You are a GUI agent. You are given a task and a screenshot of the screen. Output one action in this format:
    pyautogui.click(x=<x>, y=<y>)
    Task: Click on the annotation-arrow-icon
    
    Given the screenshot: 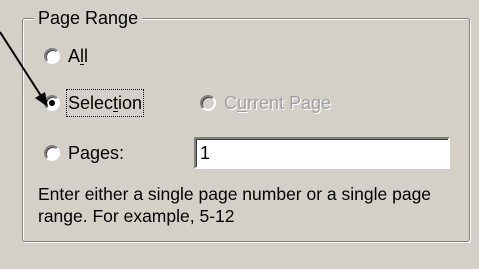 What is the action you would take?
    pyautogui.click(x=24, y=69)
    